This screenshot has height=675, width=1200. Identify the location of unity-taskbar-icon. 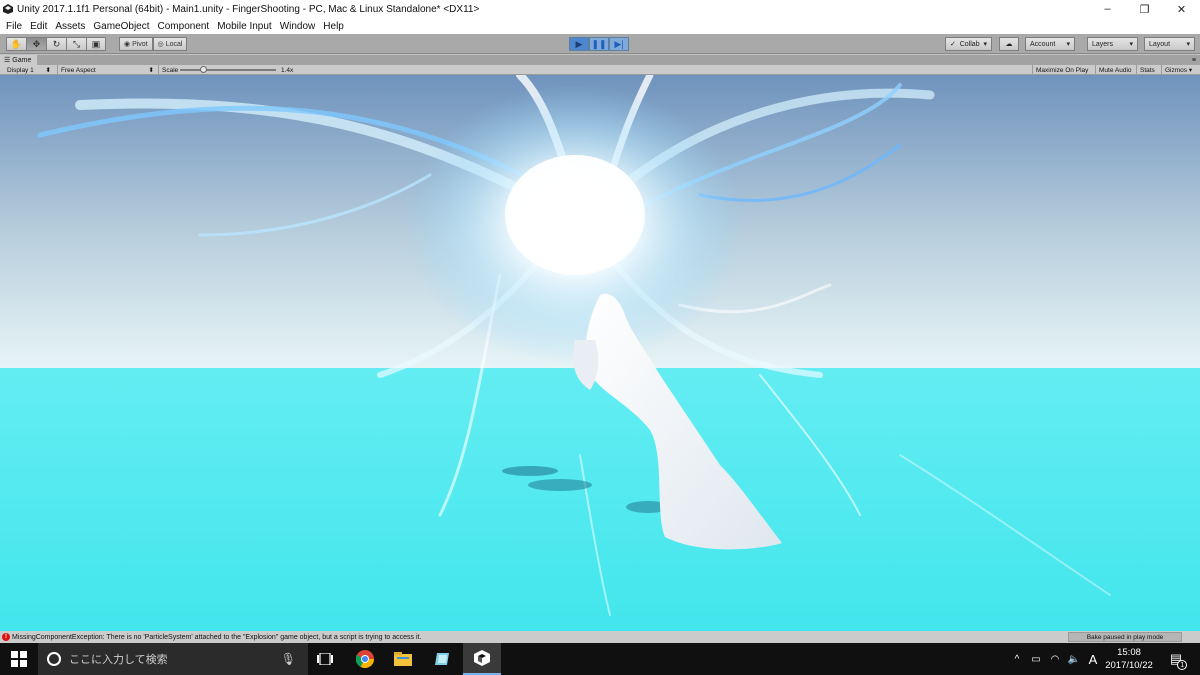
(482, 659).